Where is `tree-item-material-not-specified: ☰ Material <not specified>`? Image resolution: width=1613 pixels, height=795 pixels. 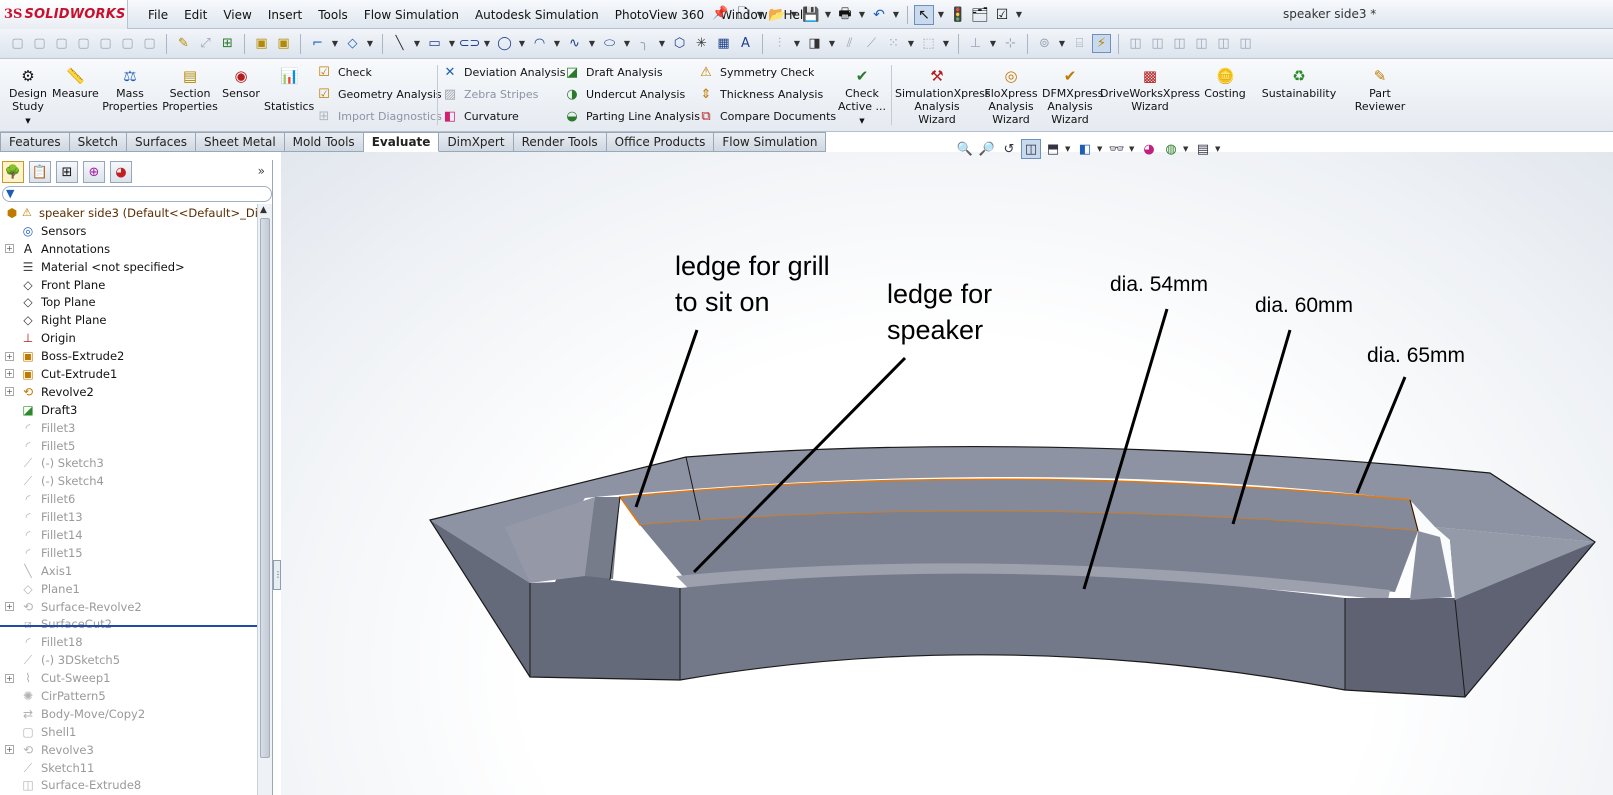
tree-item-material-not-specified: ☰ Material <not specified> is located at coordinates (128, 267).